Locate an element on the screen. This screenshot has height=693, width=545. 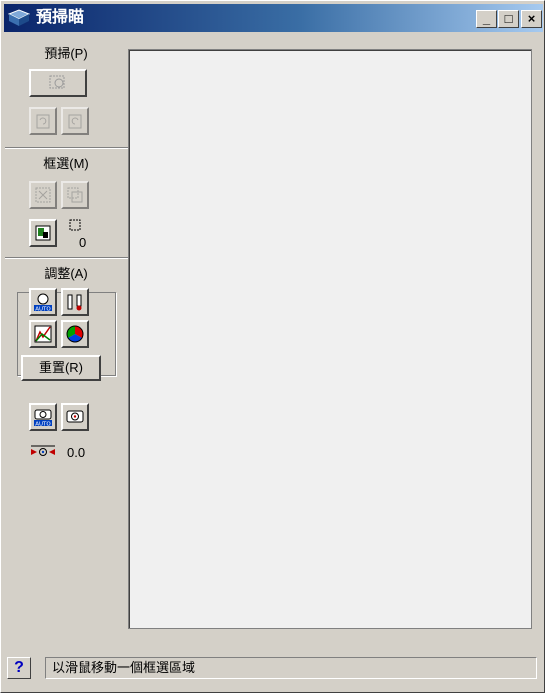
prescan-button is located at coordinates (58, 83).